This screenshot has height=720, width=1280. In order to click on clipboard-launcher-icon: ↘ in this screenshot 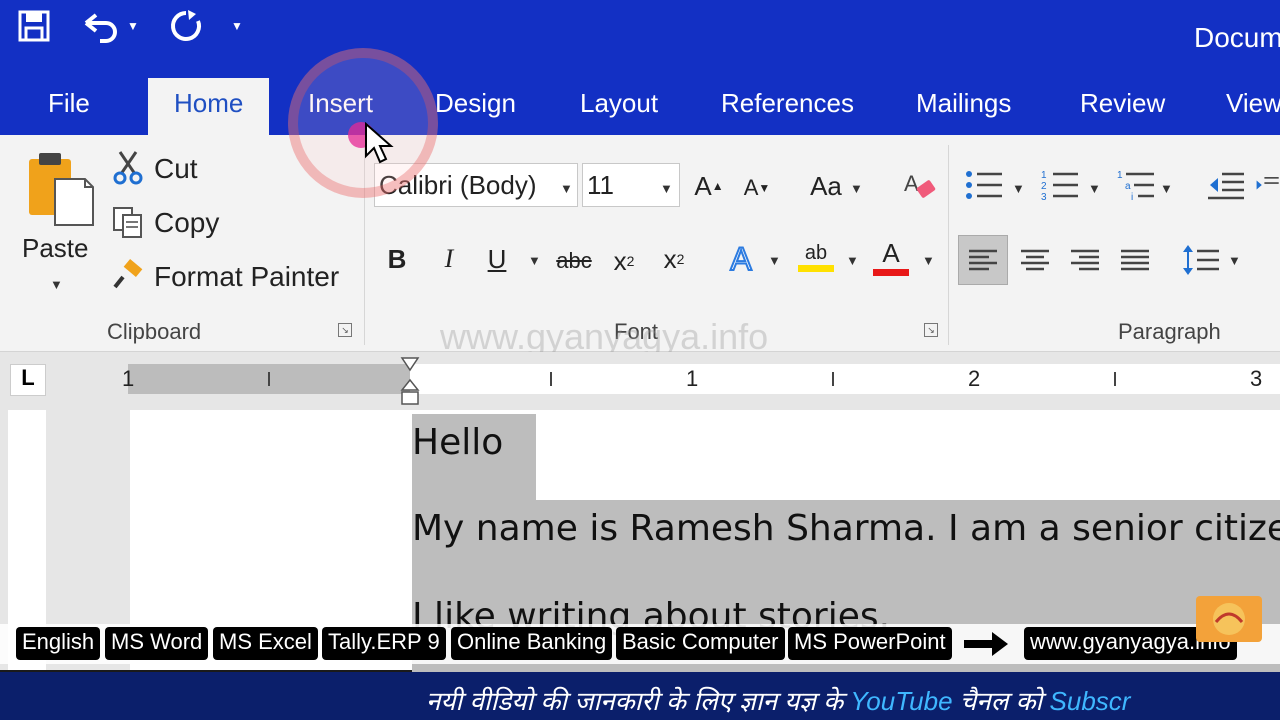, I will do `click(345, 330)`.